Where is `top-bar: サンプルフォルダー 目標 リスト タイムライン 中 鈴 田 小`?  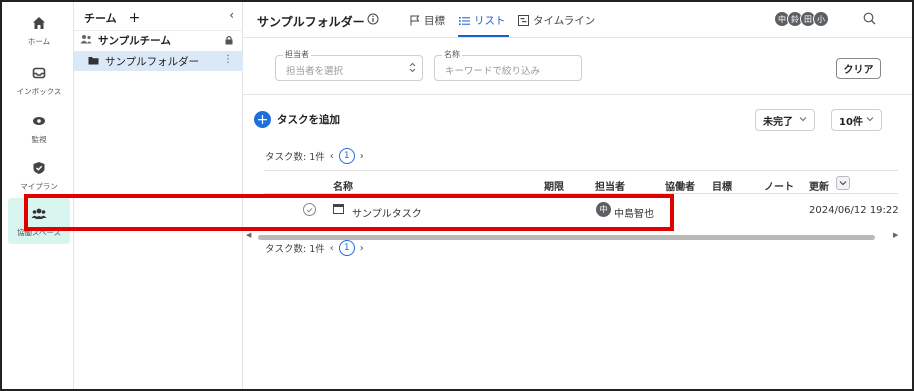 top-bar: サンプルフォルダー 目標 リスト タイムライン 中 鈴 田 小 is located at coordinates (577, 20).